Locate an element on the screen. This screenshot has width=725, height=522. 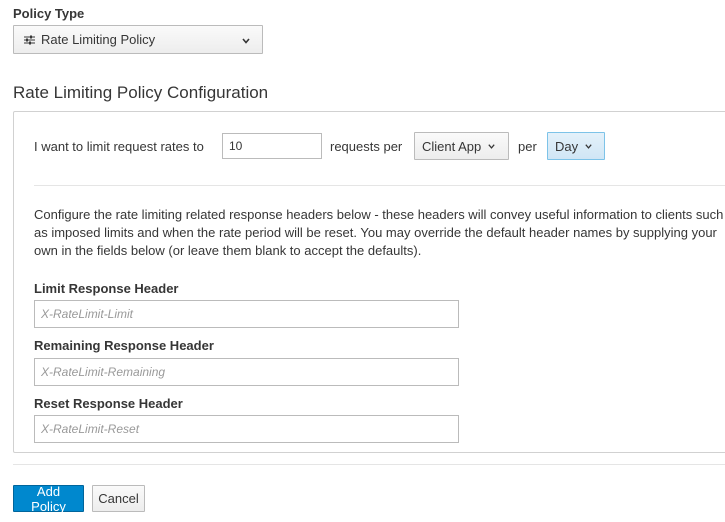
limit-header-label: Limit Response Header is located at coordinates (106, 288).